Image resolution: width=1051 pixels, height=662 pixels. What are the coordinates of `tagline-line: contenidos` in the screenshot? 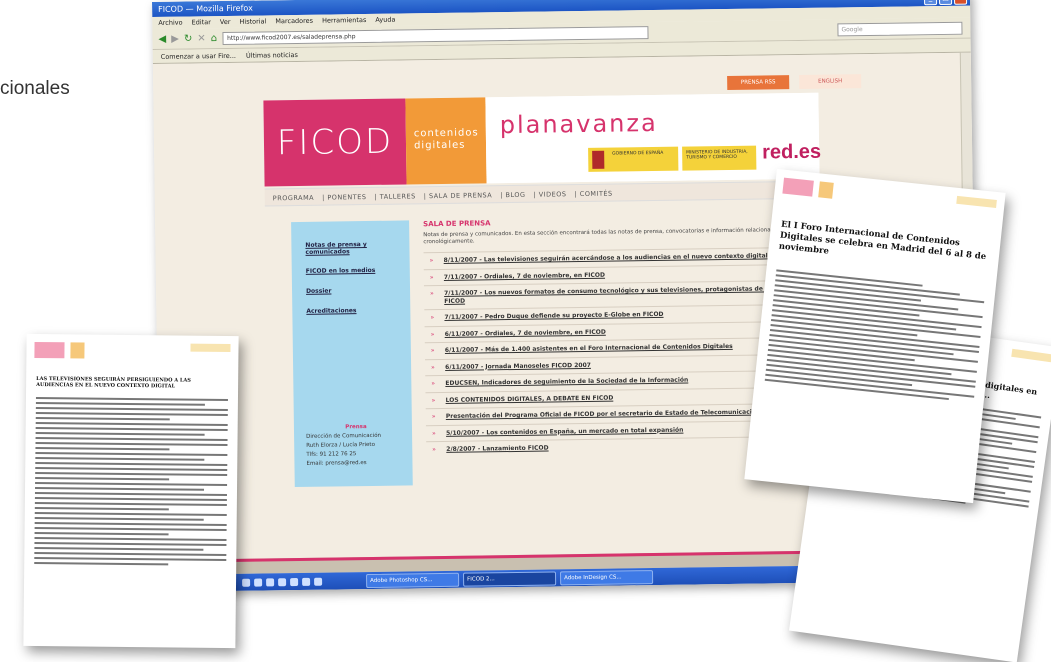 It's located at (446, 133).